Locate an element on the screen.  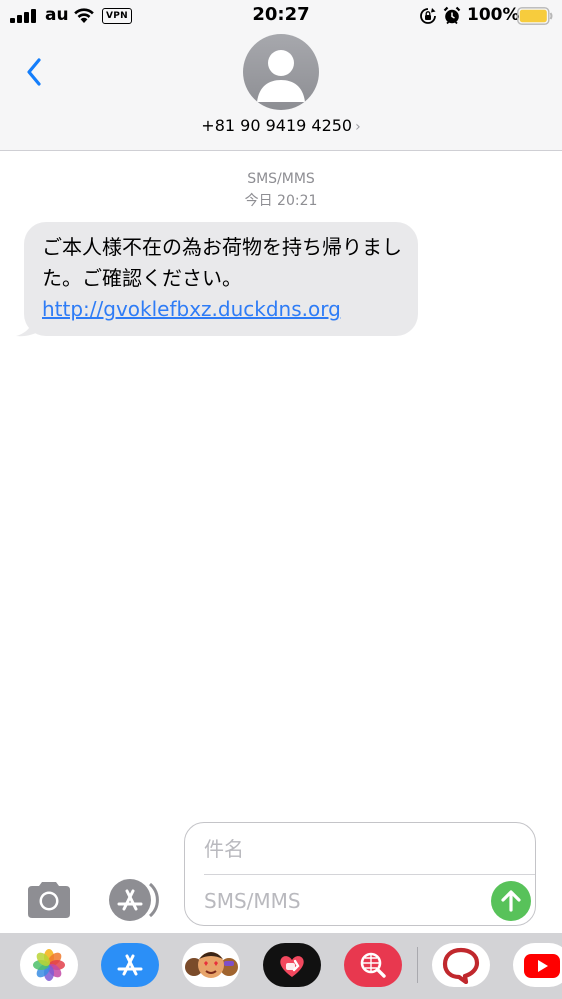
photos-icon is located at coordinates (49, 965).